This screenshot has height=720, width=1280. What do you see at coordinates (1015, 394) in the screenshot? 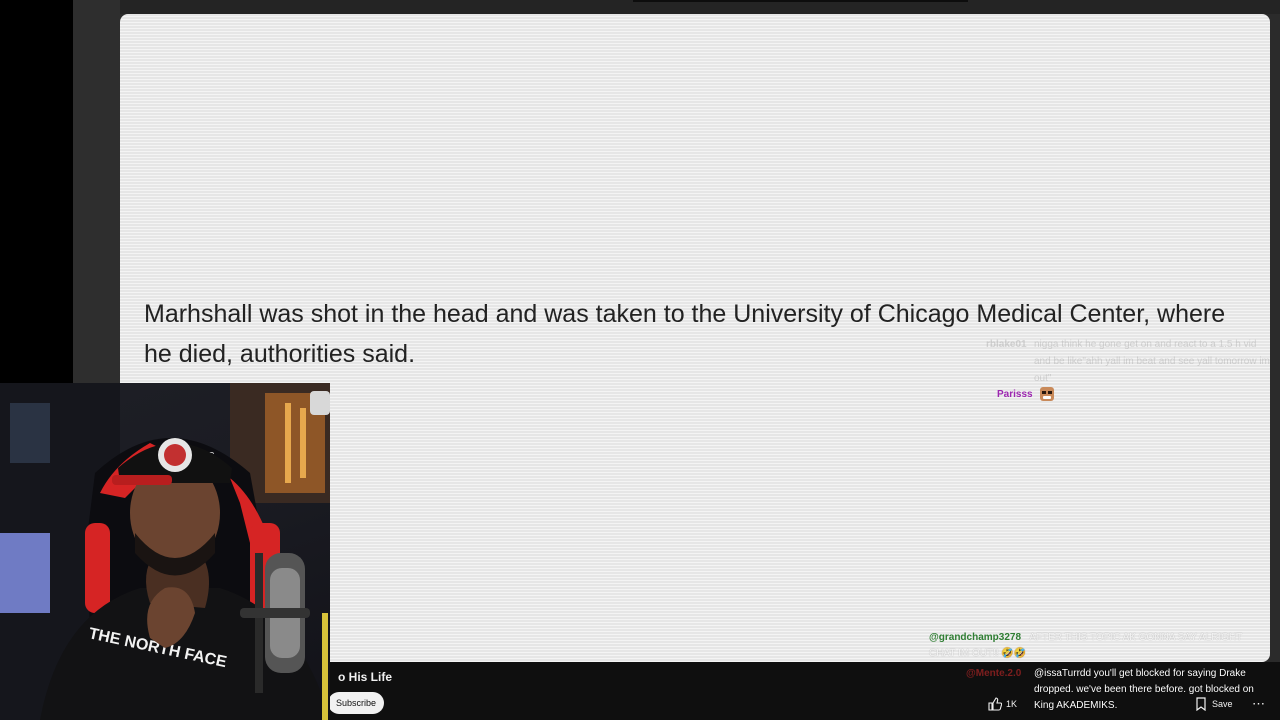
I see `chat-username: Parisss` at bounding box center [1015, 394].